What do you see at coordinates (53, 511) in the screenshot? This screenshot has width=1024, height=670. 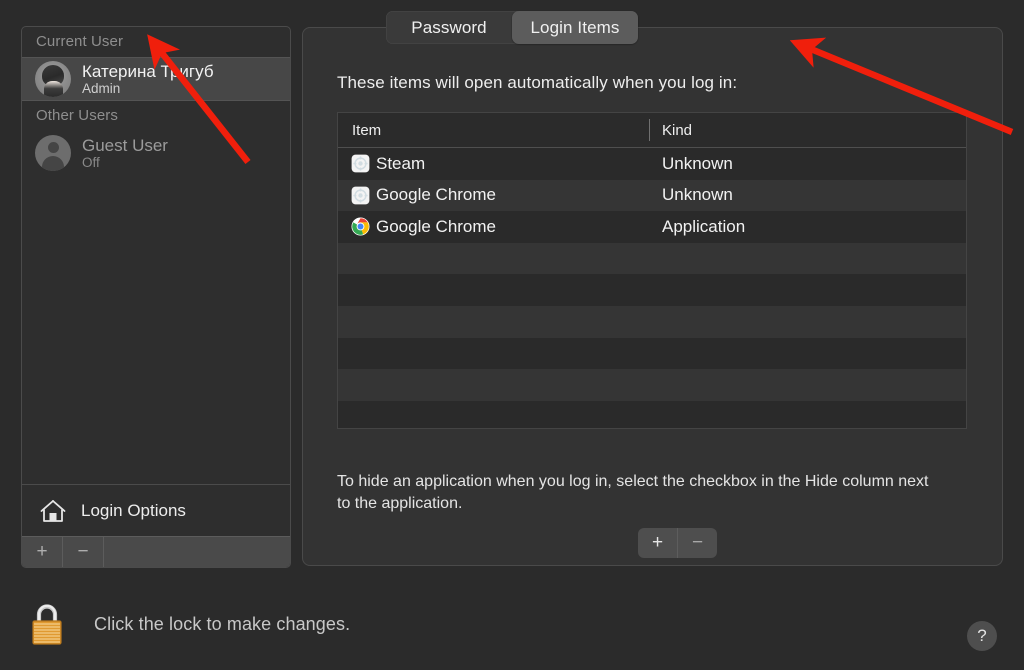 I see `house-icon` at bounding box center [53, 511].